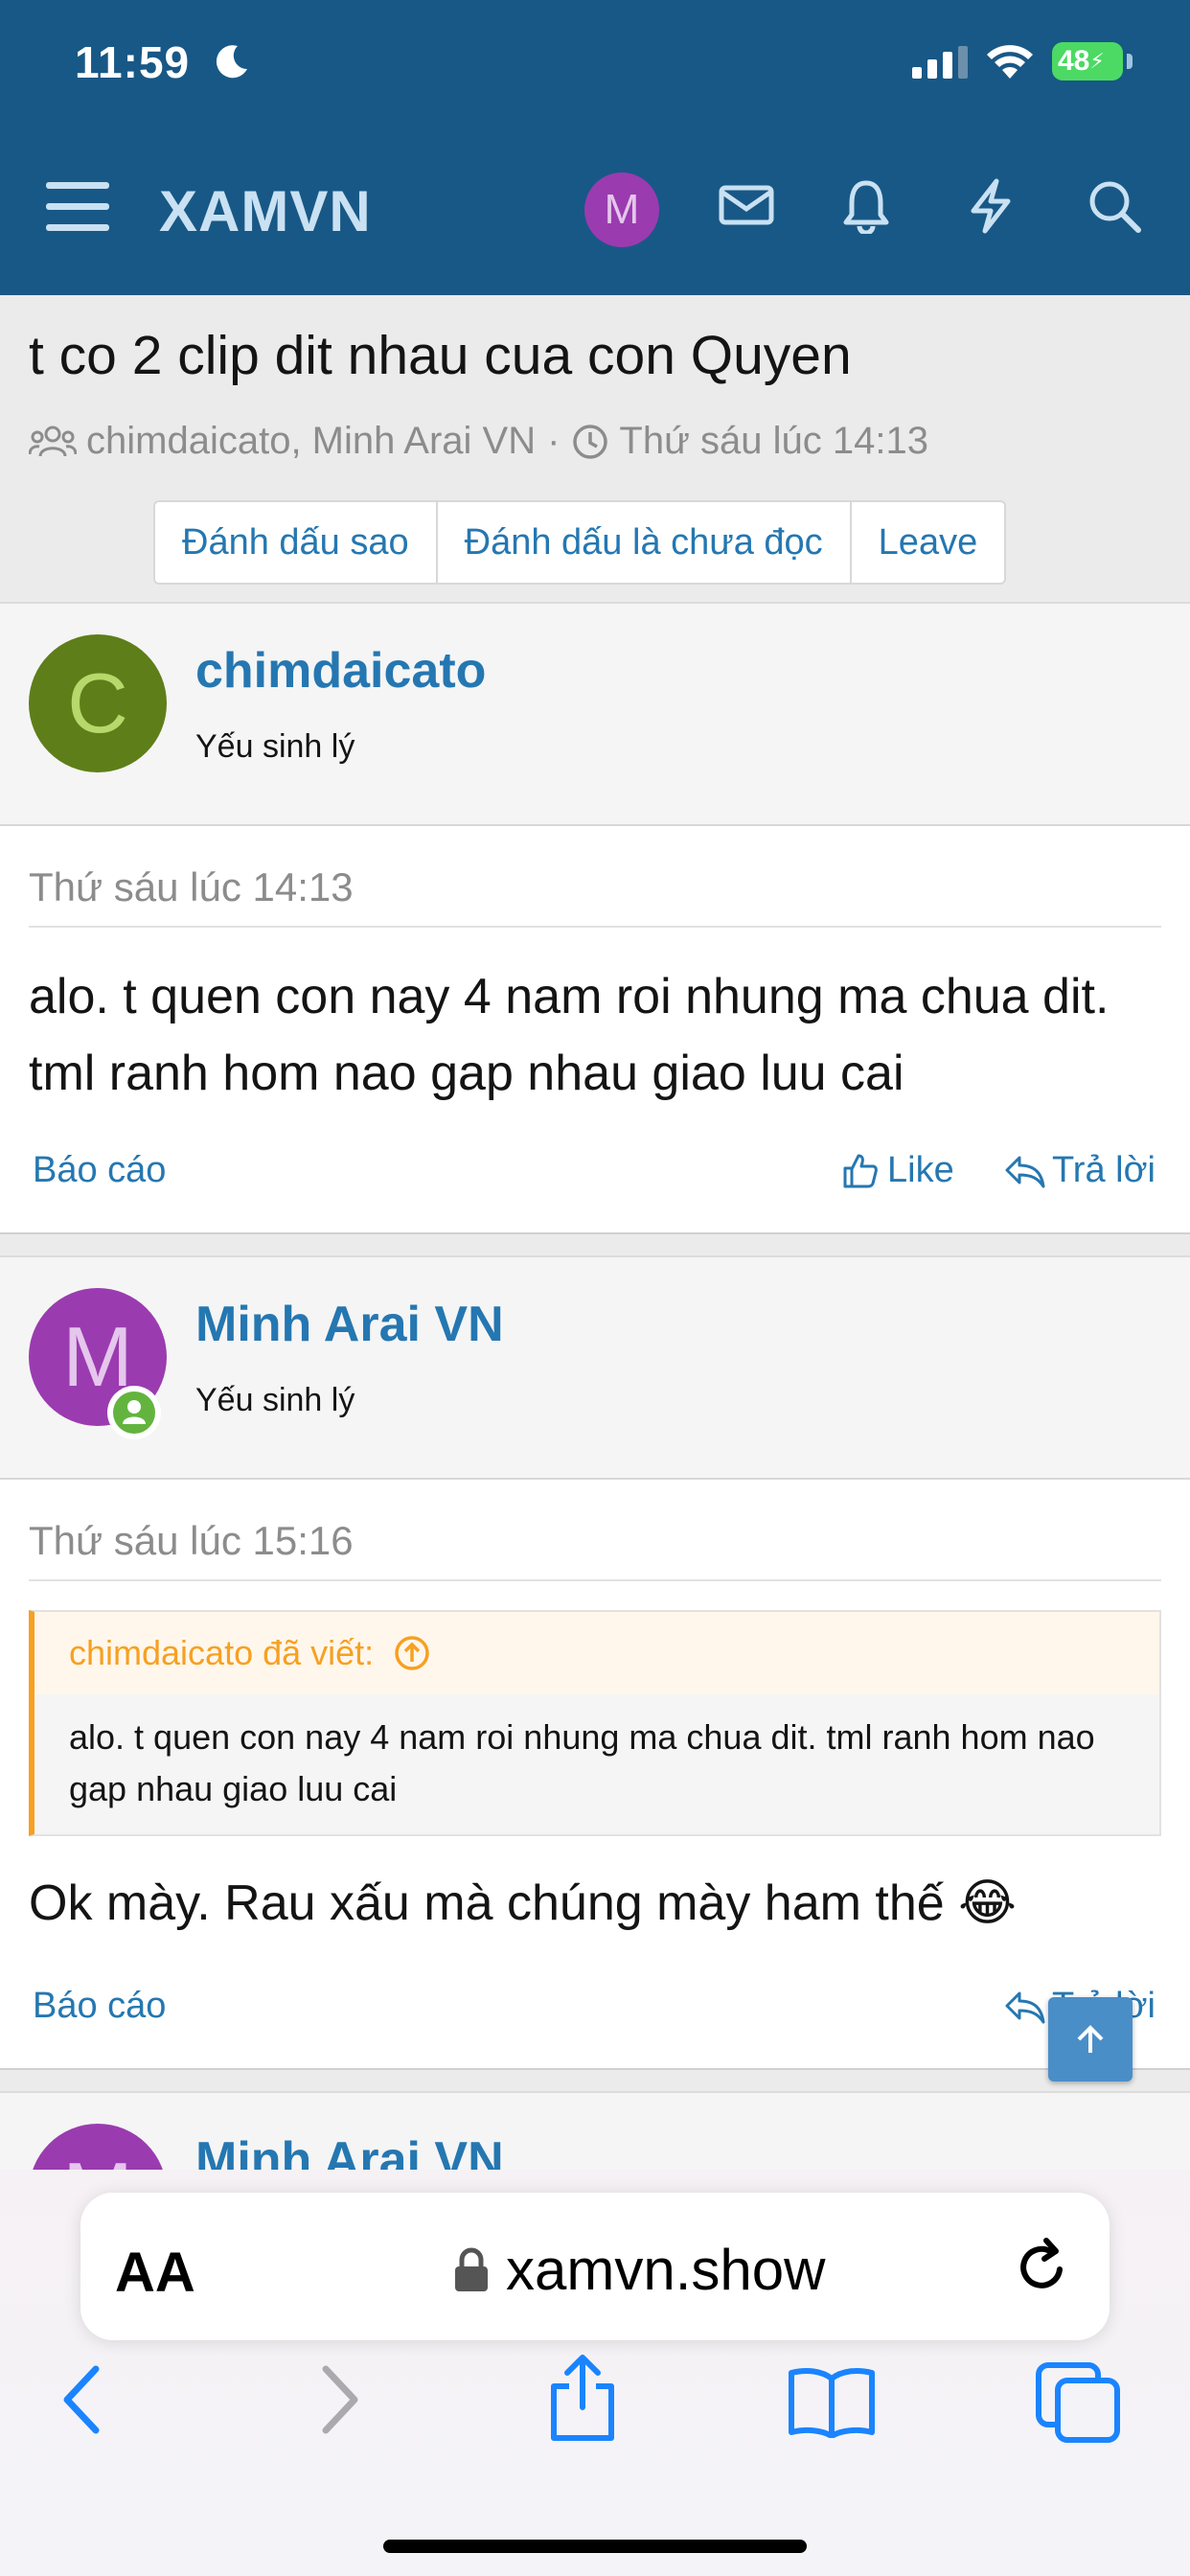  I want to click on thread-title: t co 2 clip dit nhau cua con Quyen, so click(441, 355).